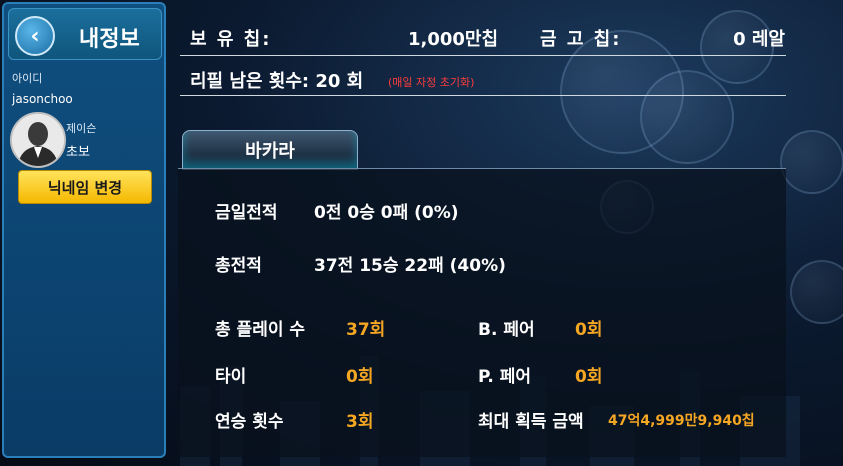 The width and height of the screenshot is (843, 466). What do you see at coordinates (360, 422) in the screenshot?
I see `win-streak-value: 3회` at bounding box center [360, 422].